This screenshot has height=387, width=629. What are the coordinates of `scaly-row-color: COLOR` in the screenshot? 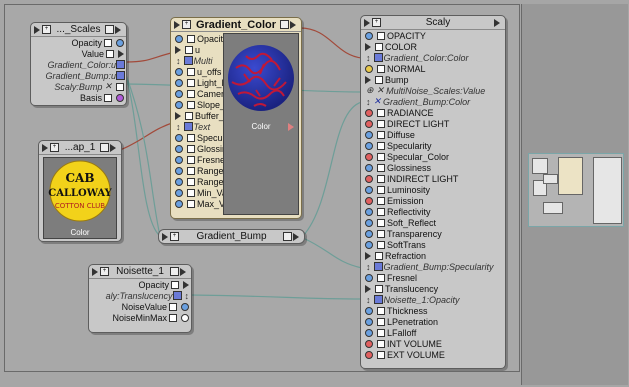 It's located at (434, 46).